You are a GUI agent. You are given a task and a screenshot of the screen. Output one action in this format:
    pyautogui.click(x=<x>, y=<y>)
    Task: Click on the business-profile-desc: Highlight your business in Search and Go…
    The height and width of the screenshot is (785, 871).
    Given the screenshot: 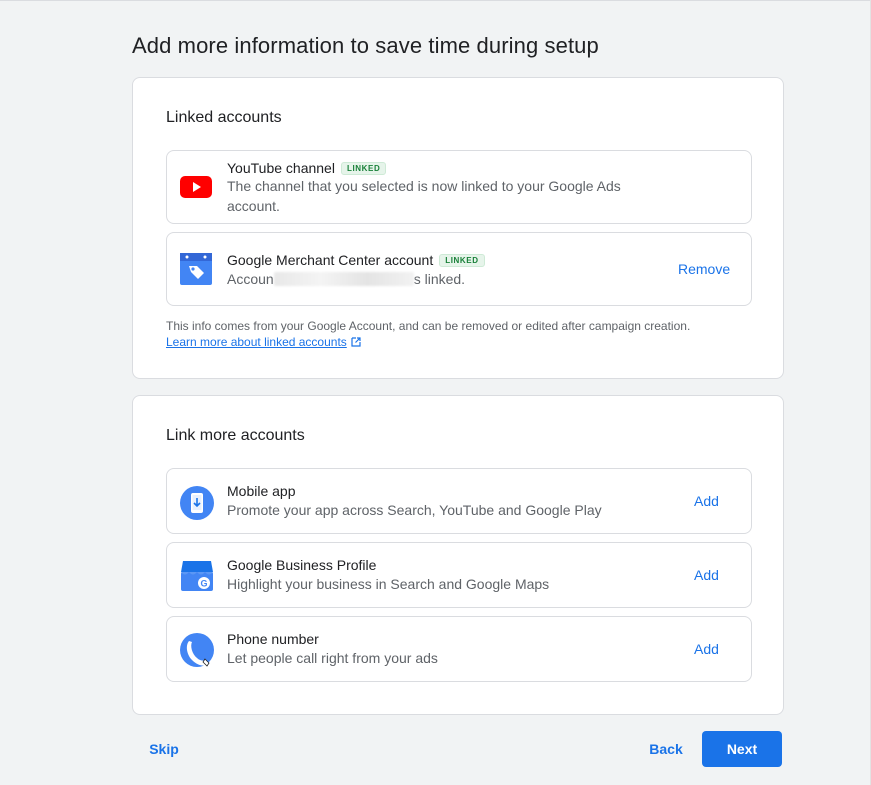 What is the action you would take?
    pyautogui.click(x=388, y=584)
    